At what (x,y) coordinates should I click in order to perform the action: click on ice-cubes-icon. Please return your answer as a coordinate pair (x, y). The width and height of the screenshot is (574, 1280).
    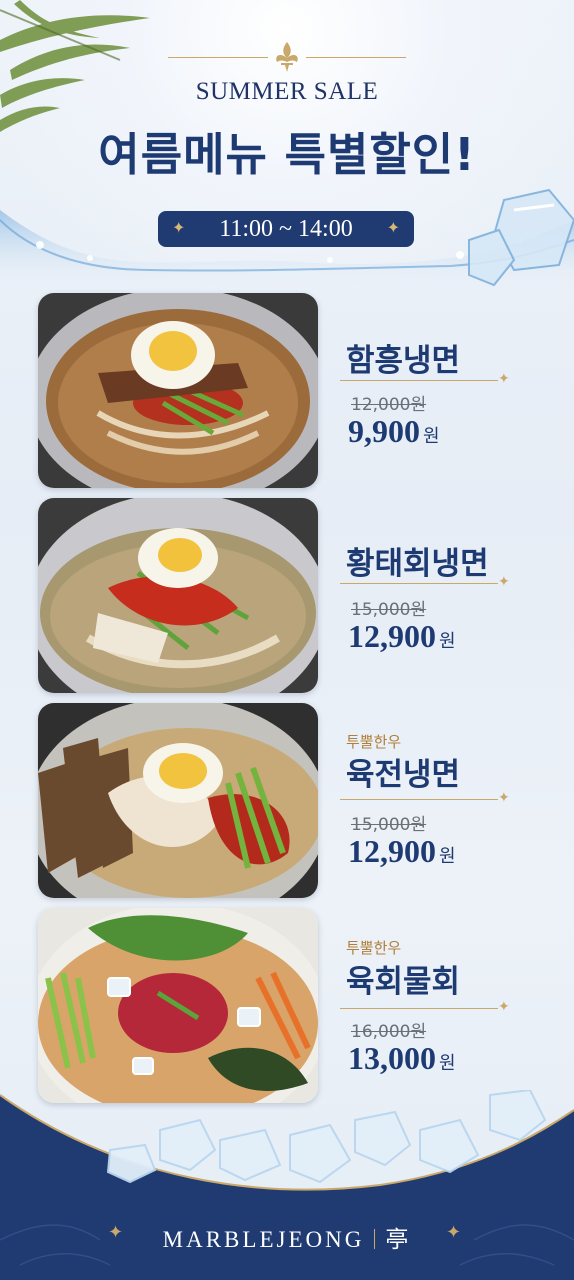
    Looking at the image, I should click on (521, 237).